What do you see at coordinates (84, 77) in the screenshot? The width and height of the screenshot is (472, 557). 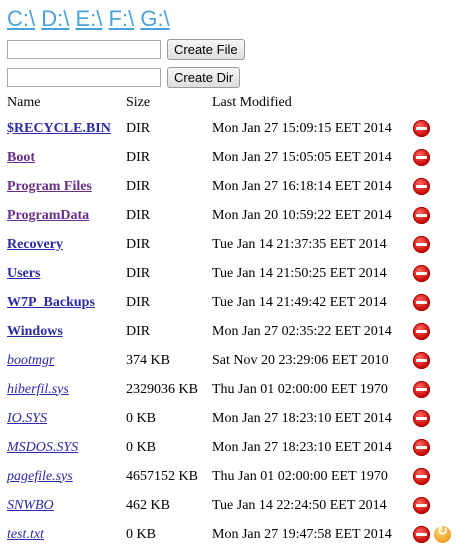 I see `dir-name-input` at bounding box center [84, 77].